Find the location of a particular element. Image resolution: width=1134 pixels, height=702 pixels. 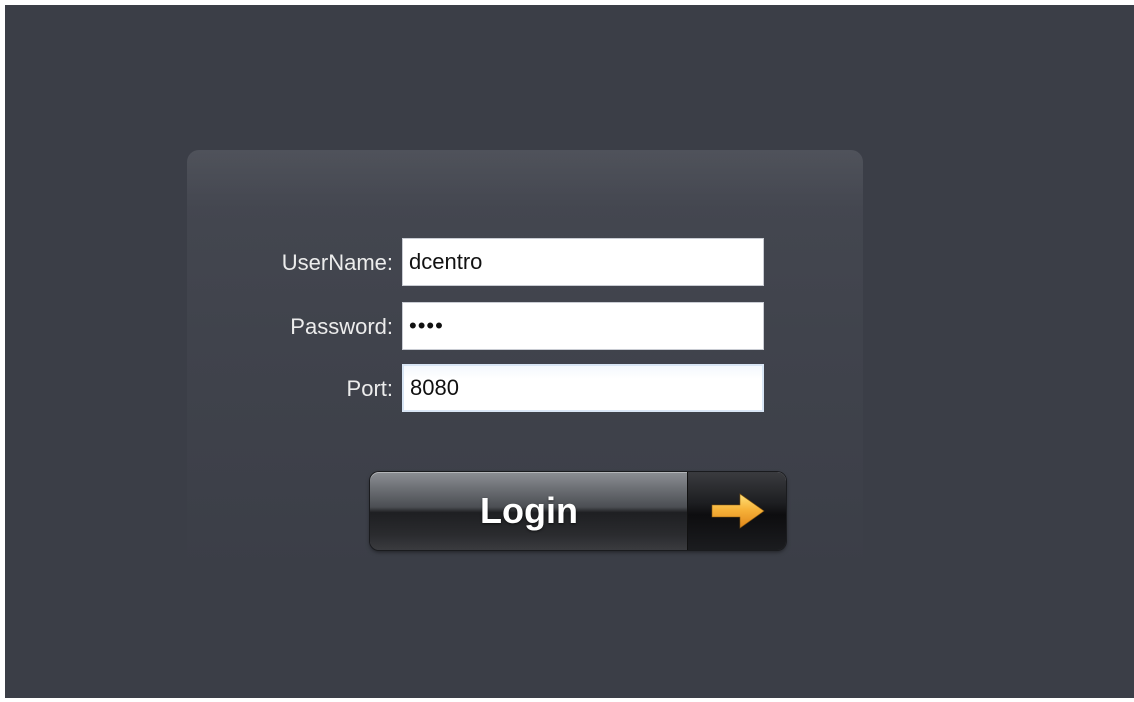

username-input is located at coordinates (583, 262).